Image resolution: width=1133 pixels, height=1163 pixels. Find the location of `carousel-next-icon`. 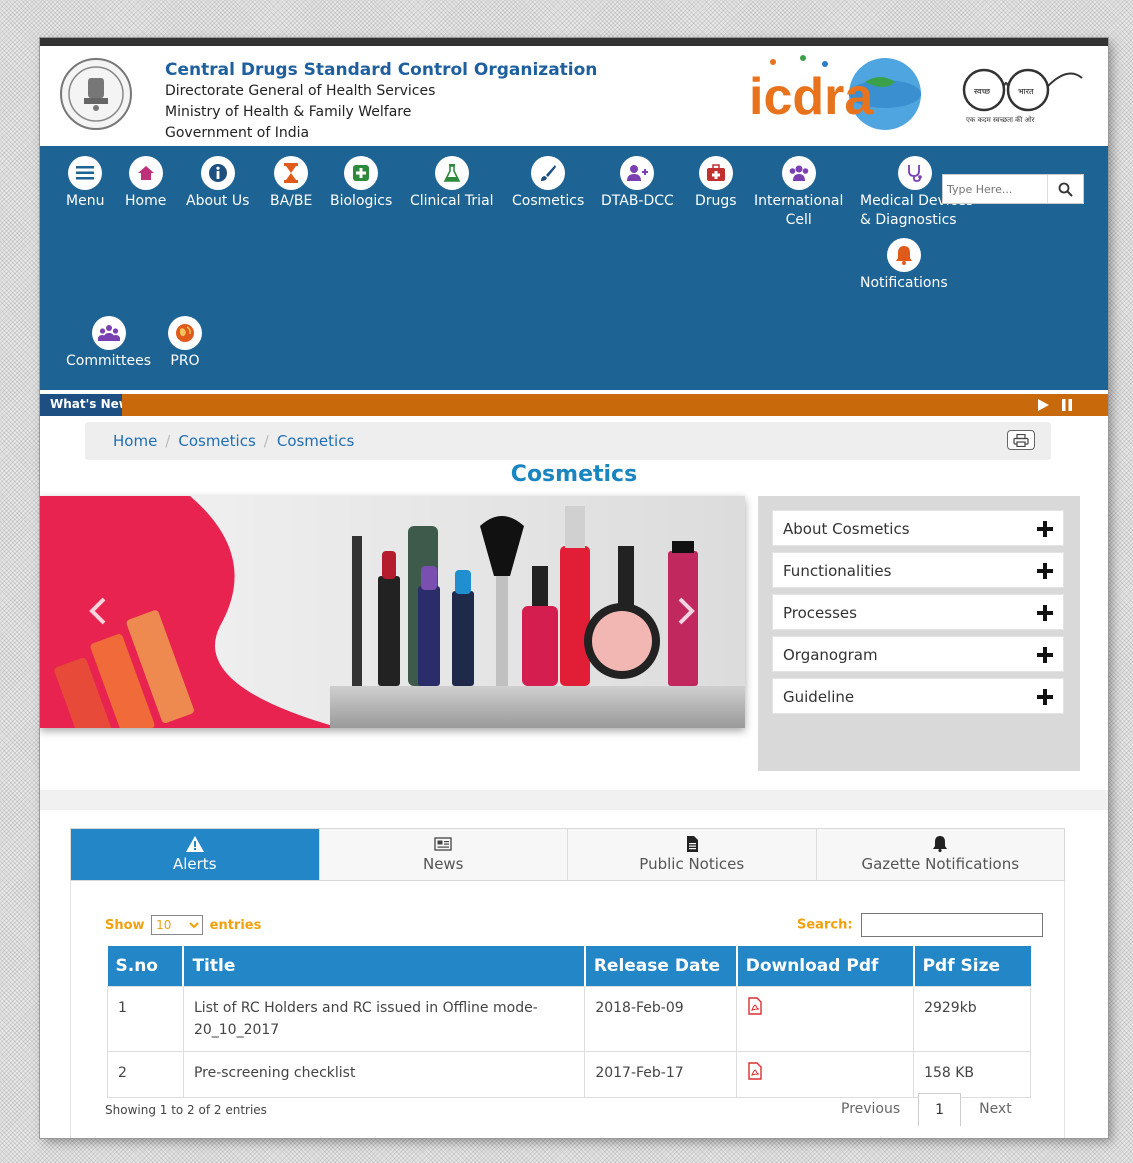

carousel-next-icon is located at coordinates (686, 611).